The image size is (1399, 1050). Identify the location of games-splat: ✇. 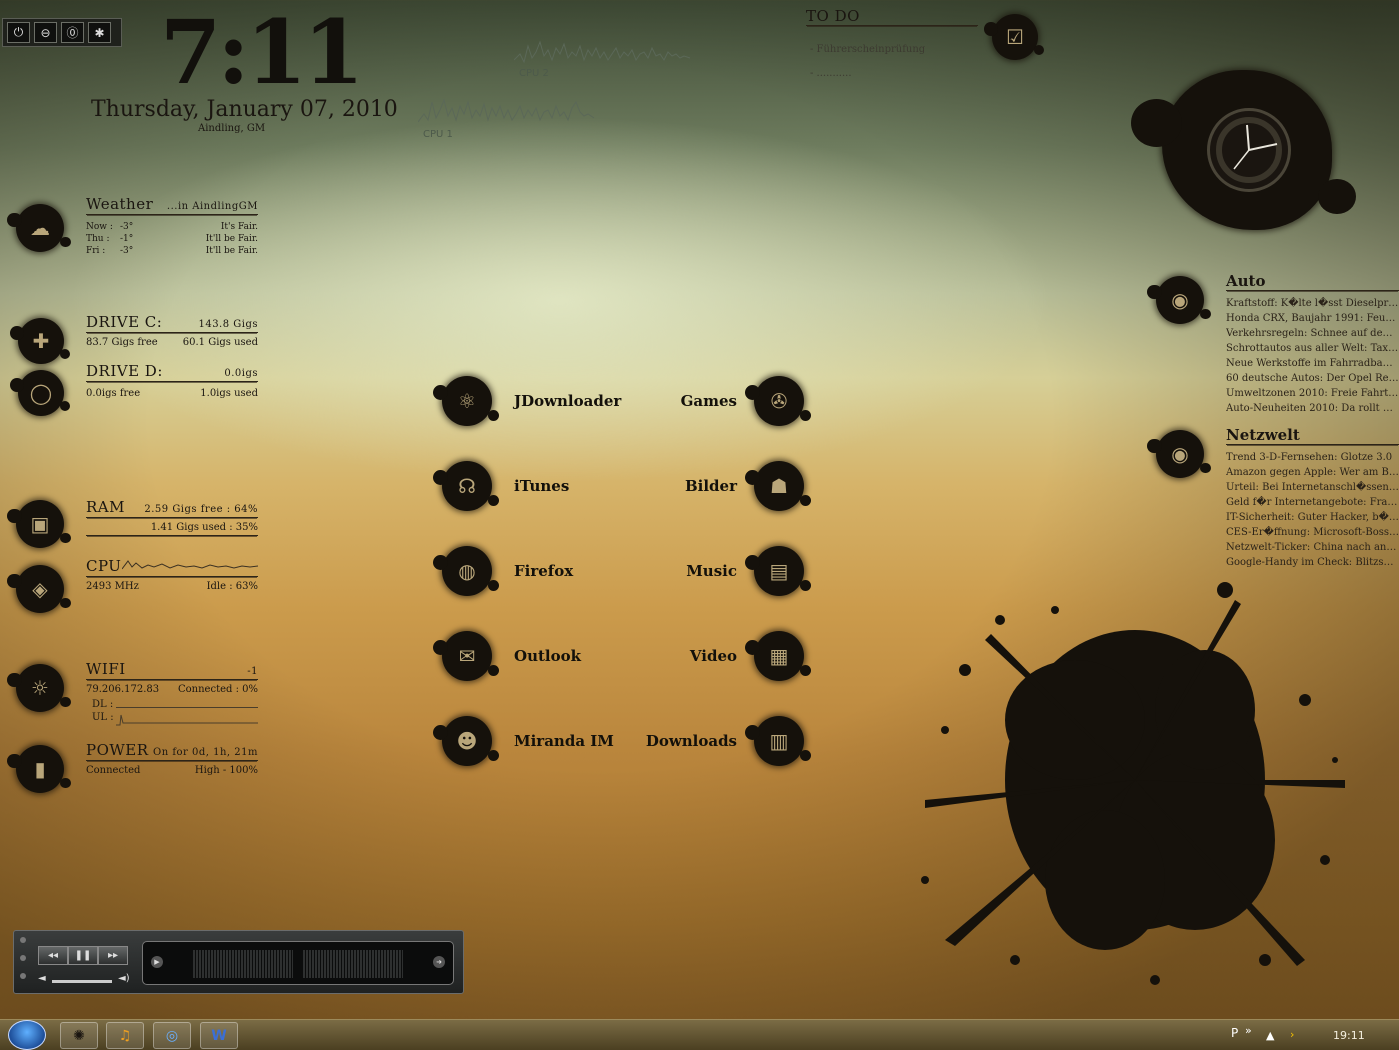
(778, 401).